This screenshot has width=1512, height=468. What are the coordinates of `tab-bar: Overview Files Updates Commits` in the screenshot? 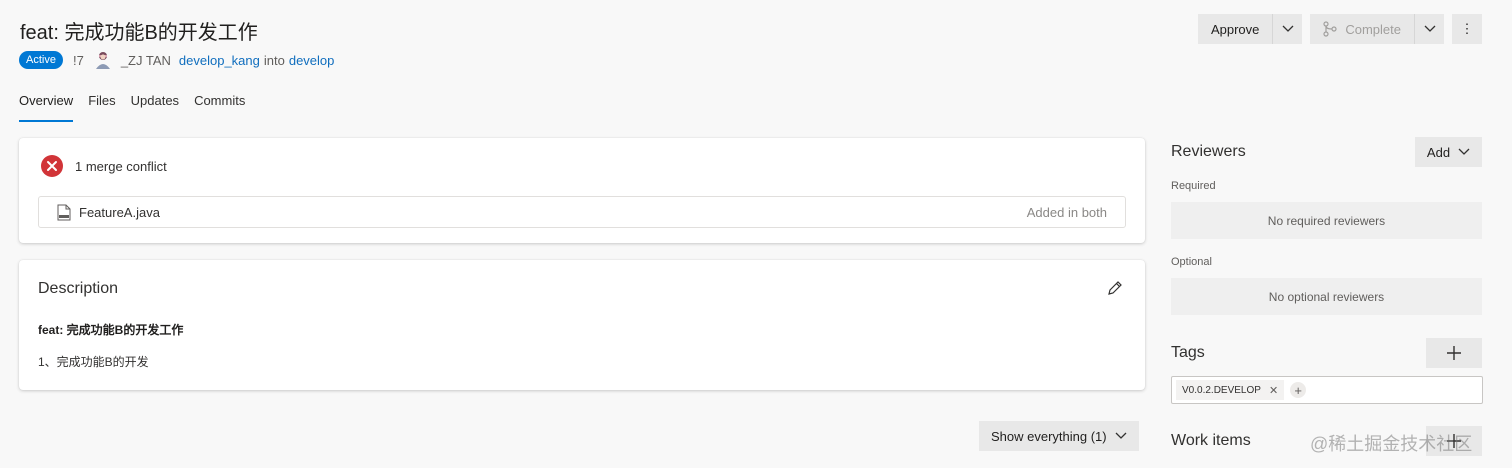 It's located at (132, 107).